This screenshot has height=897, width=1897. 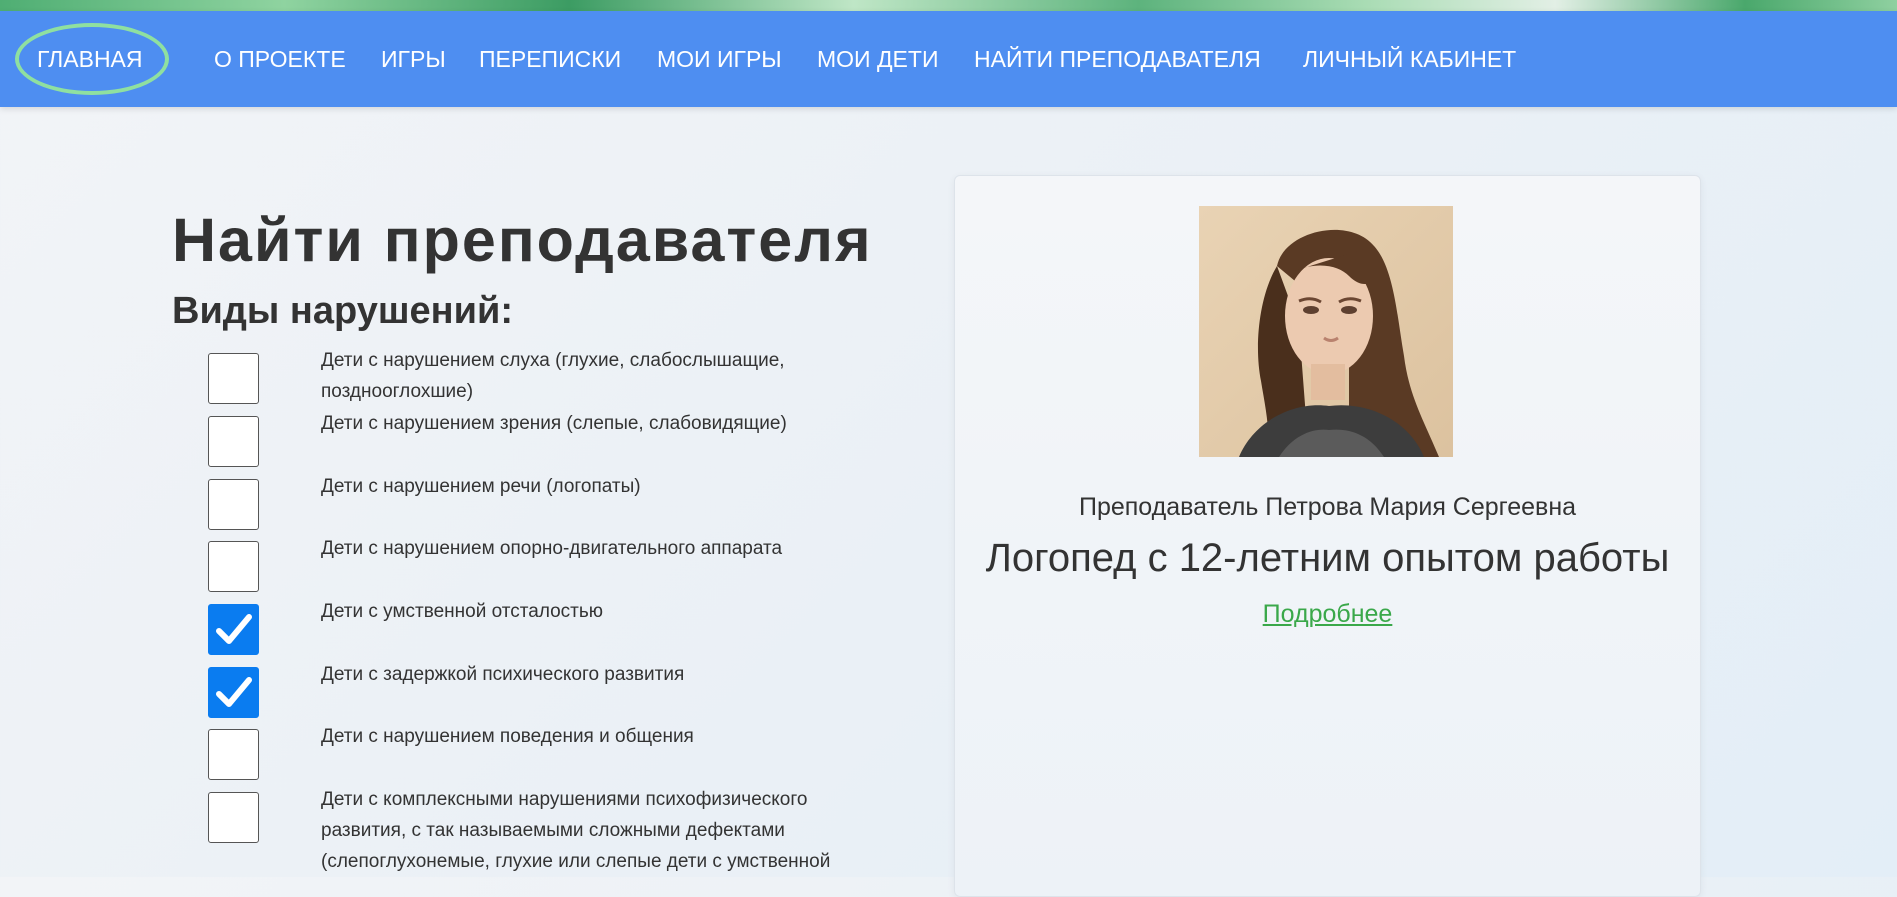 What do you see at coordinates (1327, 614) in the screenshot?
I see `teacher-details-link: Подробнее` at bounding box center [1327, 614].